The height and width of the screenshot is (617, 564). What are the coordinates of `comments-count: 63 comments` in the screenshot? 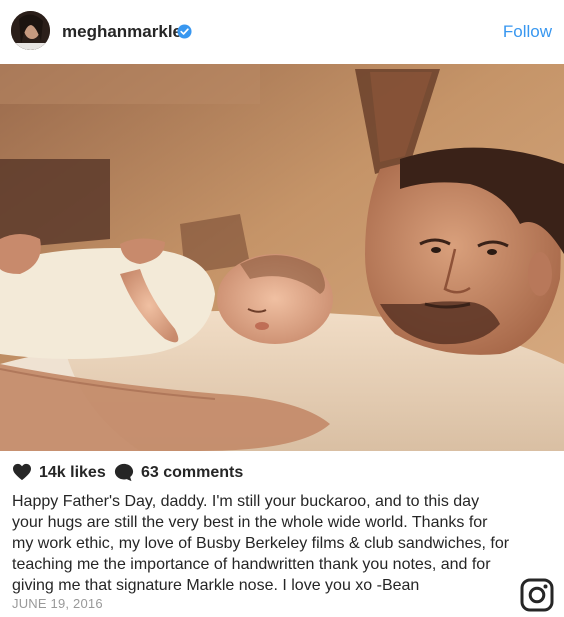 It's located at (192, 472).